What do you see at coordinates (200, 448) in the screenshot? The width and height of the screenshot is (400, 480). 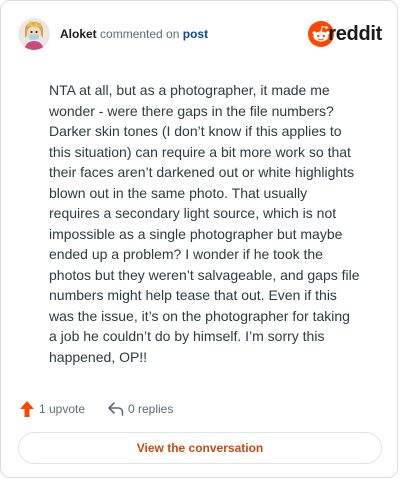 I see `view-conversation-button: View the conversation` at bounding box center [200, 448].